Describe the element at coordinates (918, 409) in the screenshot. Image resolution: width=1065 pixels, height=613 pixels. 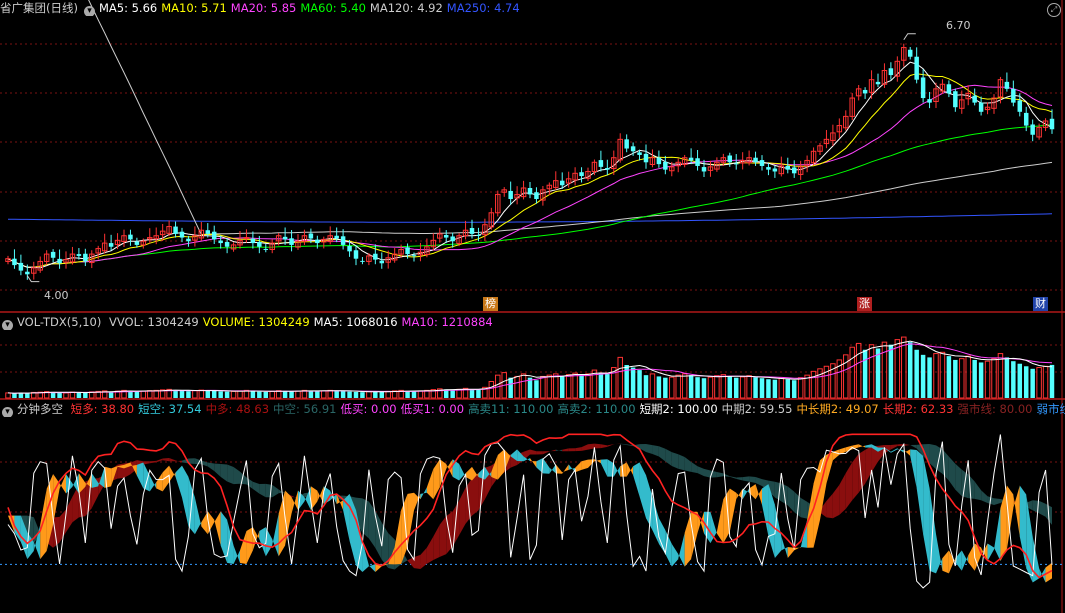
I see `header3-item: 长期2: 62.33` at that location.